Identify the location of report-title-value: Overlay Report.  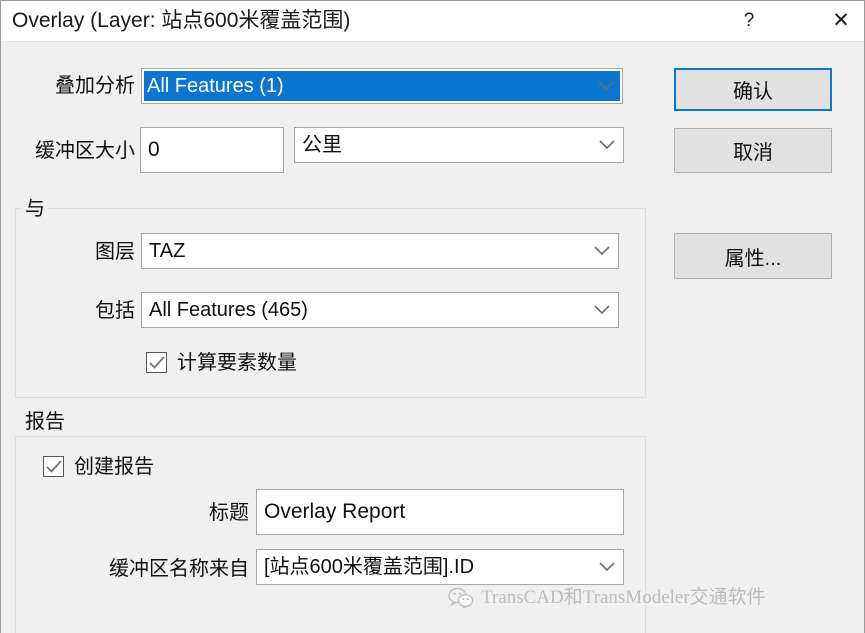
(335, 511).